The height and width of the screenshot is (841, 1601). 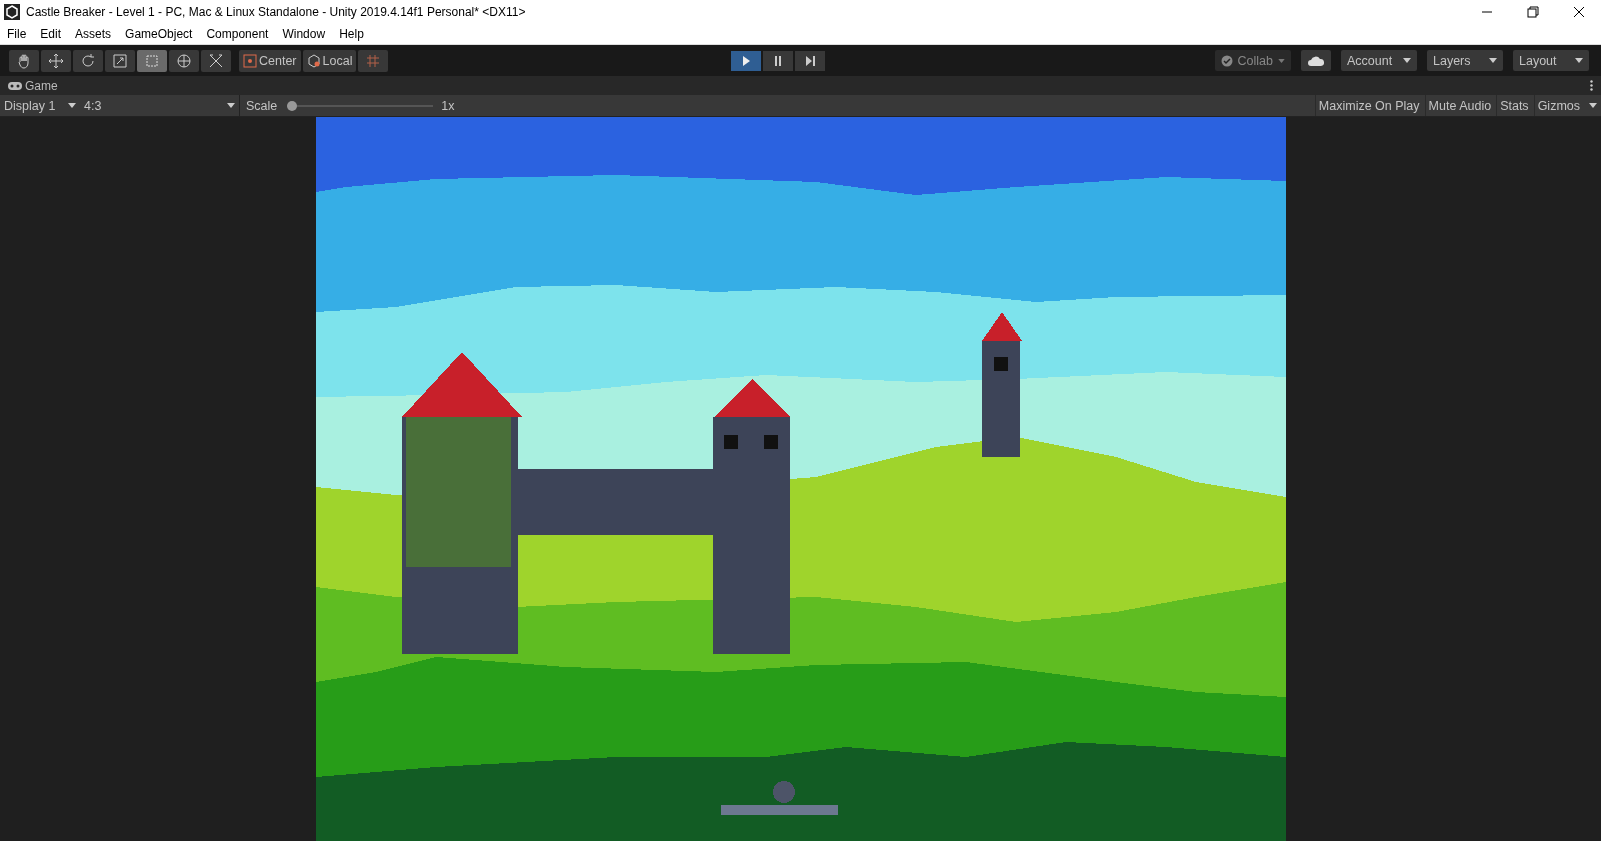 What do you see at coordinates (329, 60) in the screenshot?
I see `local-pivot-button: Local` at bounding box center [329, 60].